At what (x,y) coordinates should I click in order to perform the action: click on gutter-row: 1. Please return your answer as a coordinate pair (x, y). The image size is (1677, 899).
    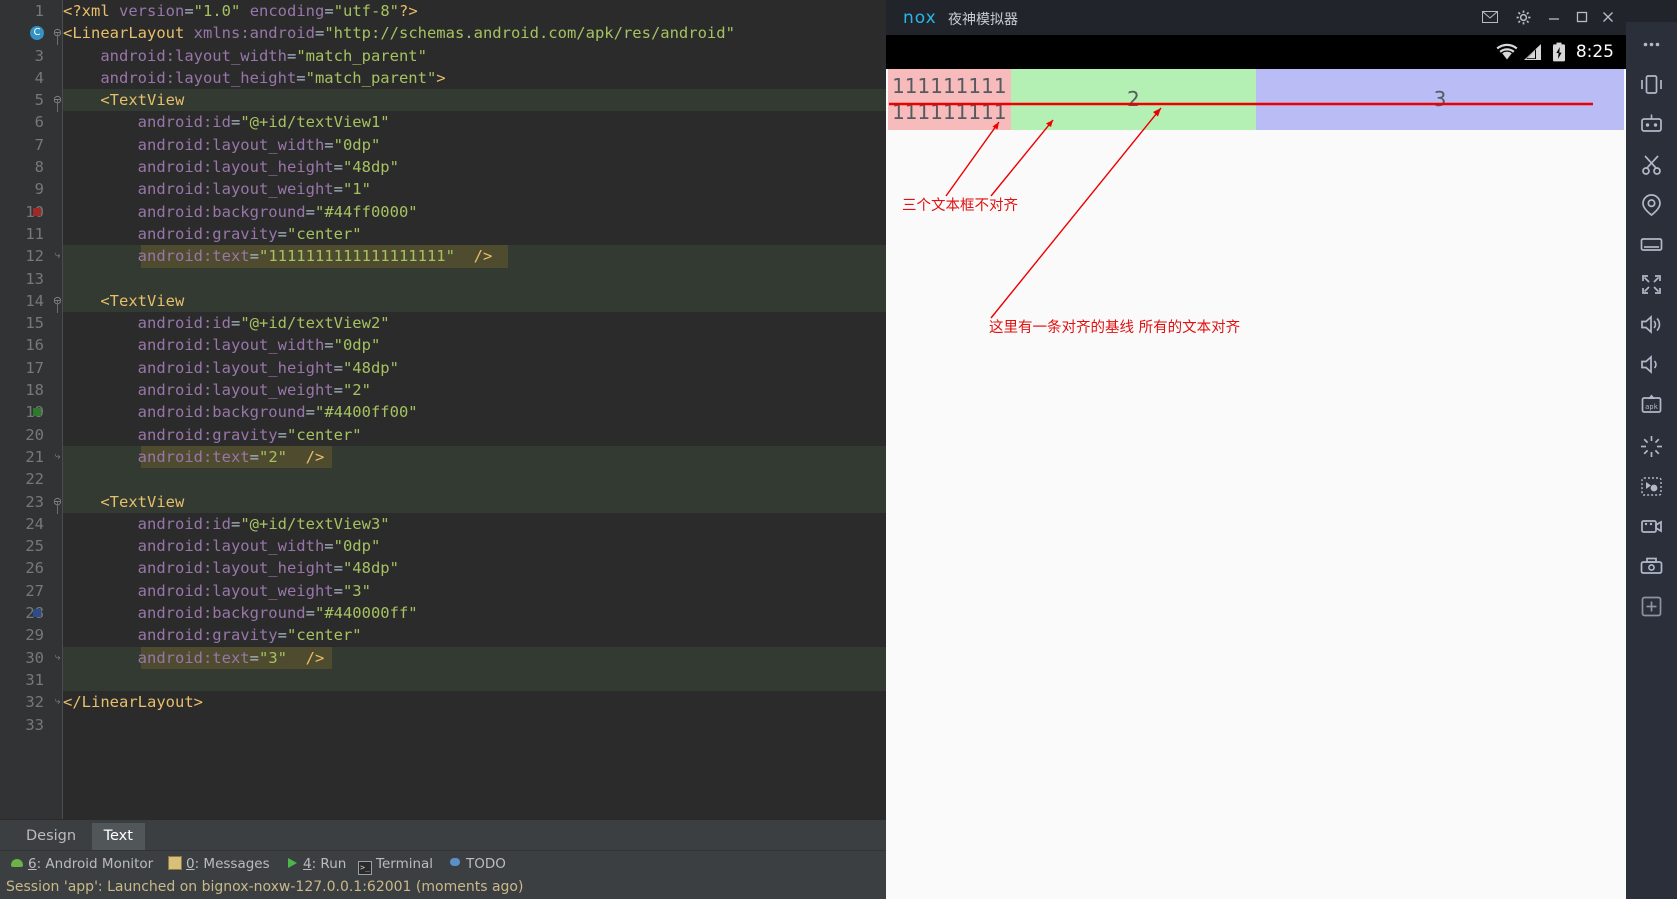
    Looking at the image, I should click on (26, 11).